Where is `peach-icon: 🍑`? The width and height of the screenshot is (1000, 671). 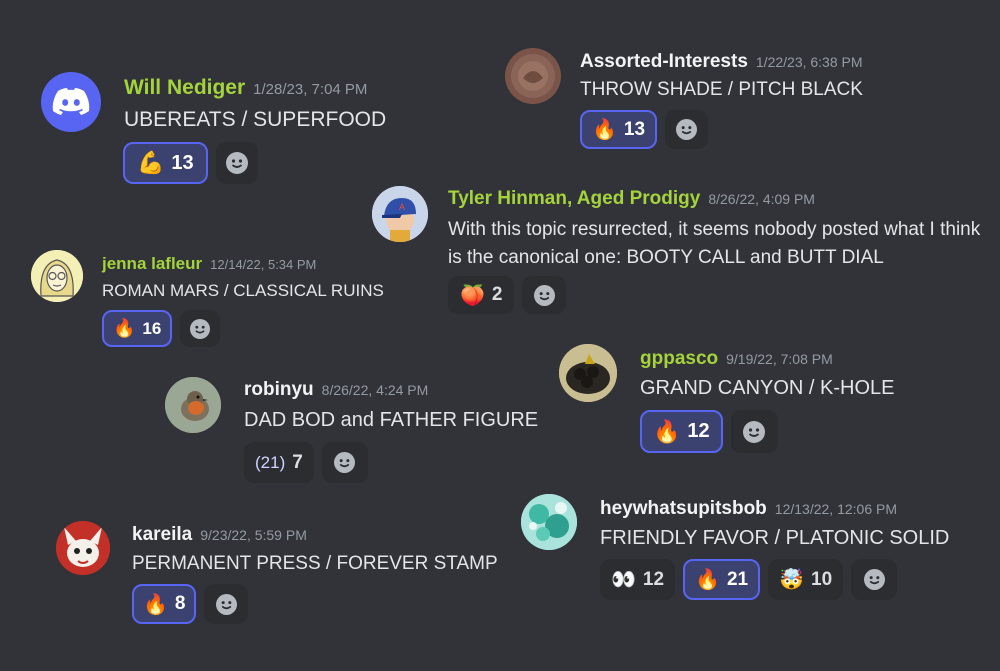
peach-icon: 🍑 is located at coordinates (472, 295).